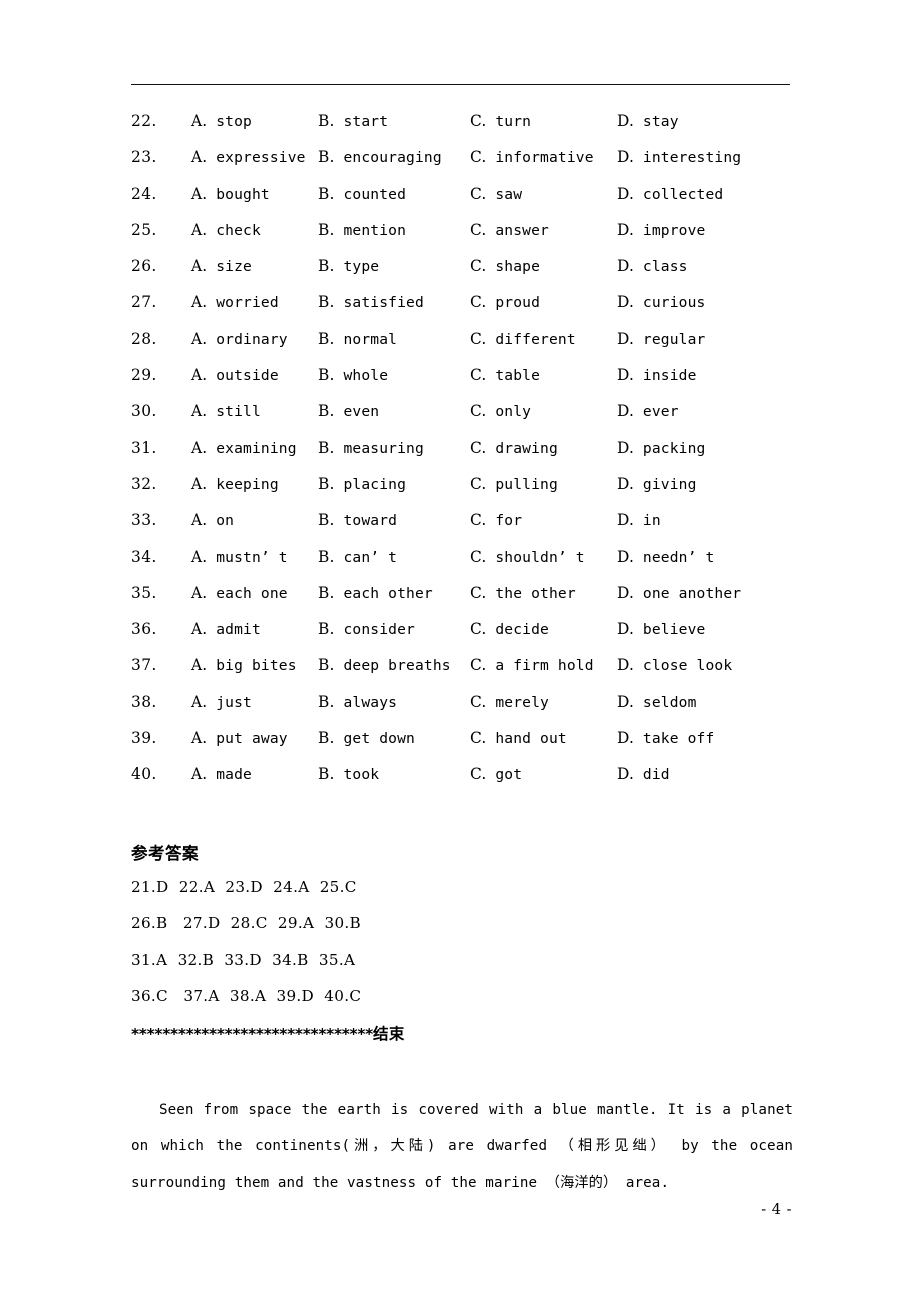 The image size is (920, 1302). What do you see at coordinates (239, 593) in the screenshot?
I see `option-a: A. each one` at bounding box center [239, 593].